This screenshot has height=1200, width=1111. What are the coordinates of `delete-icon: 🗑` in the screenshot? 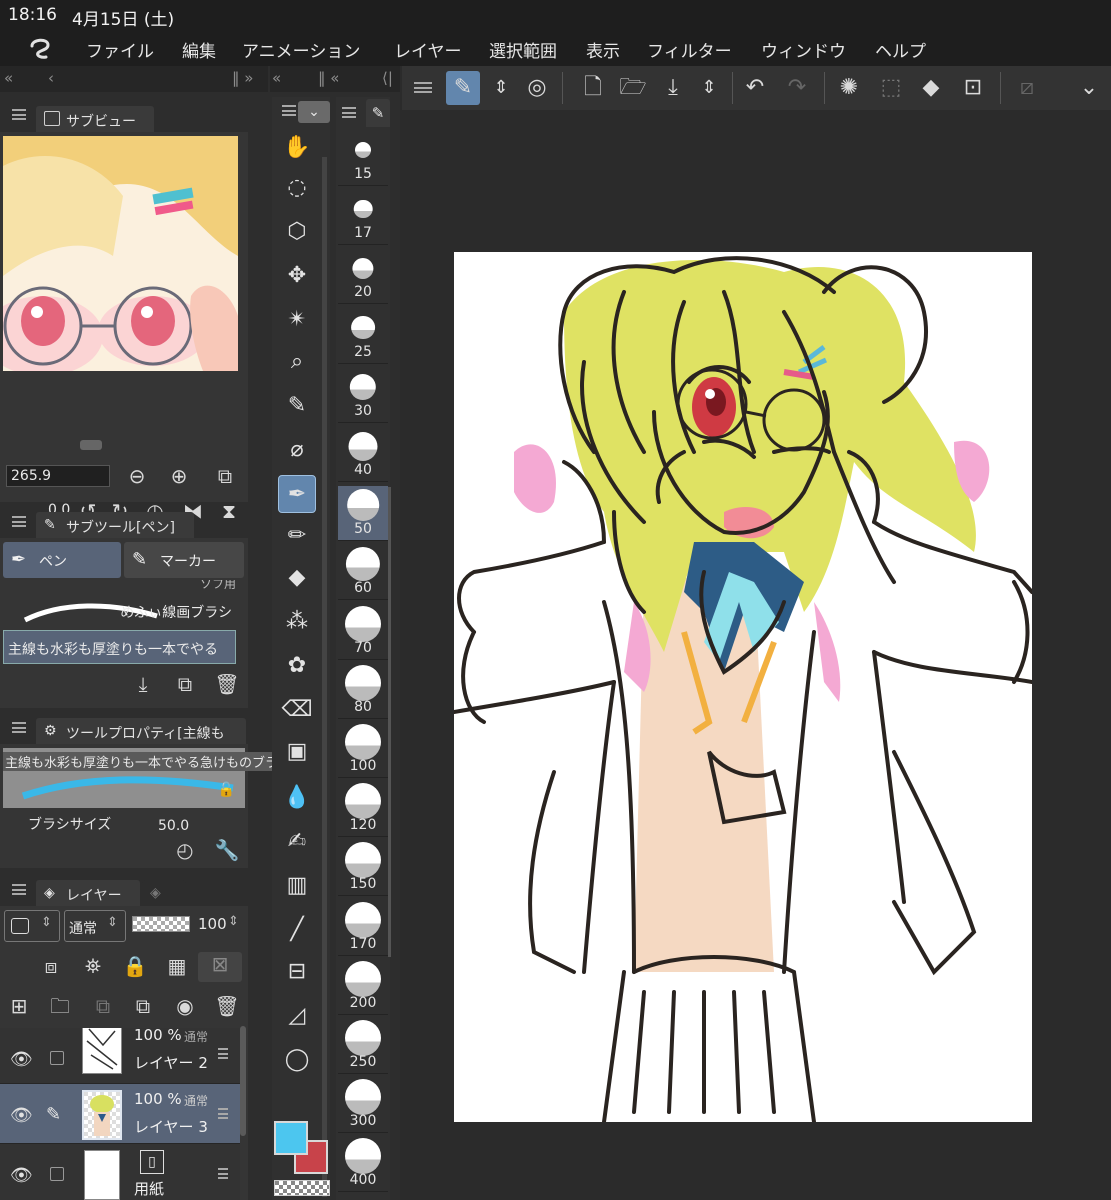 It's located at (227, 684).